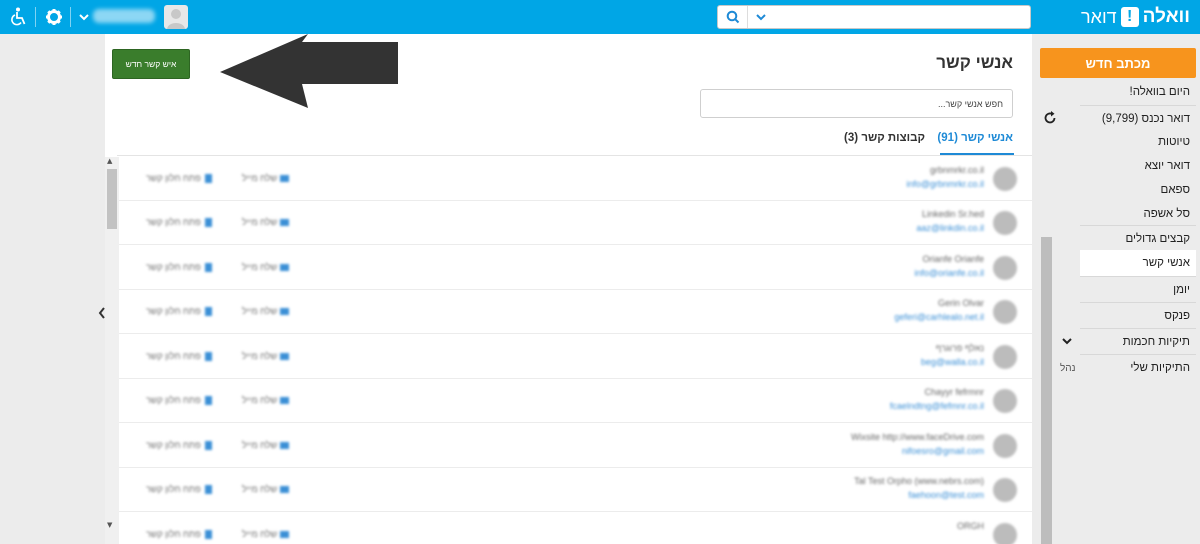  Describe the element at coordinates (124, 16) in the screenshot. I see `user-name` at that location.